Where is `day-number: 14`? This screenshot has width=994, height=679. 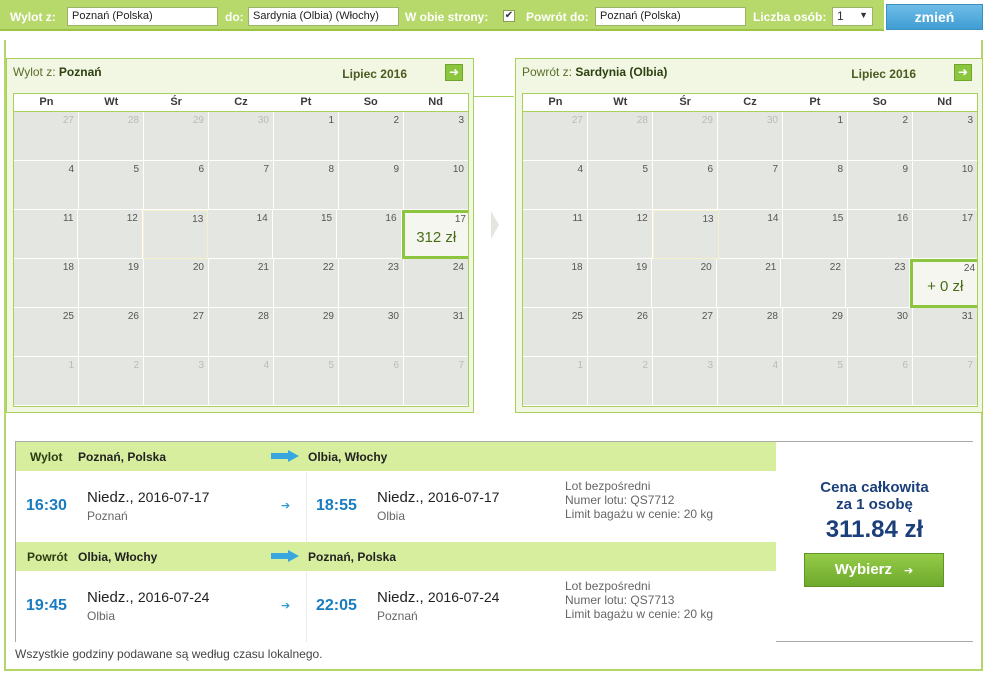
day-number: 14 is located at coordinates (262, 218).